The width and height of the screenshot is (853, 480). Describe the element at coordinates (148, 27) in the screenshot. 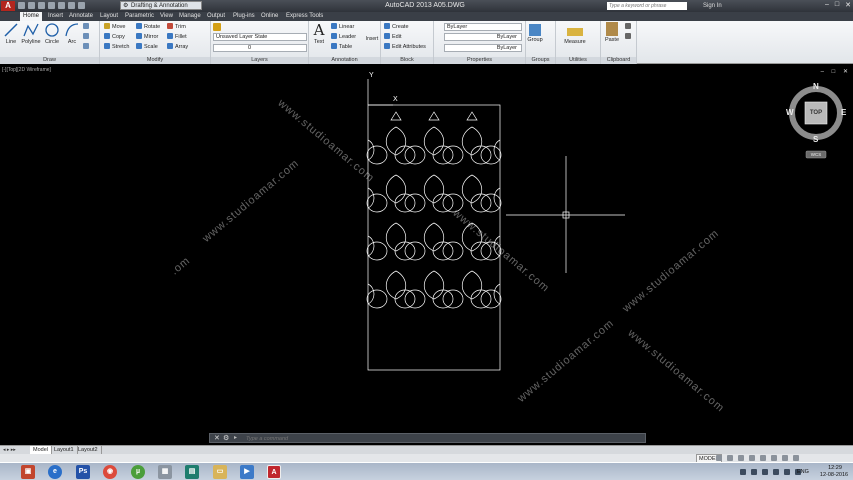

I see `rotate-button: Rotate` at that location.